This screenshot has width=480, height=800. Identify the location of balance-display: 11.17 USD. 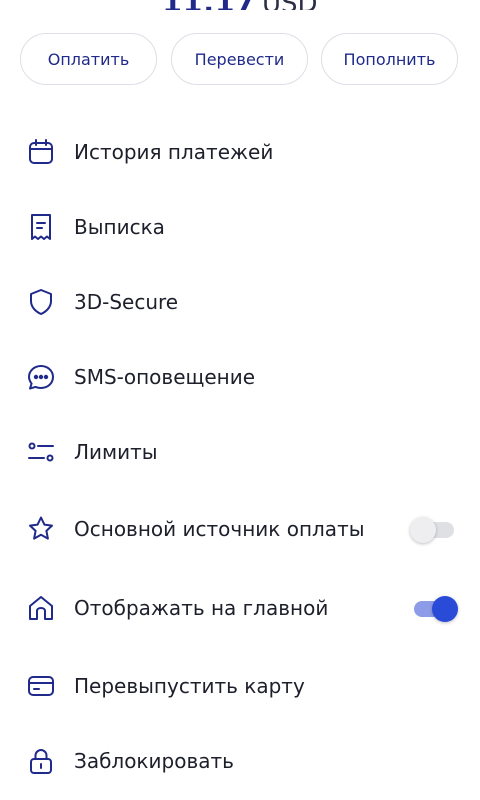
(240, 5).